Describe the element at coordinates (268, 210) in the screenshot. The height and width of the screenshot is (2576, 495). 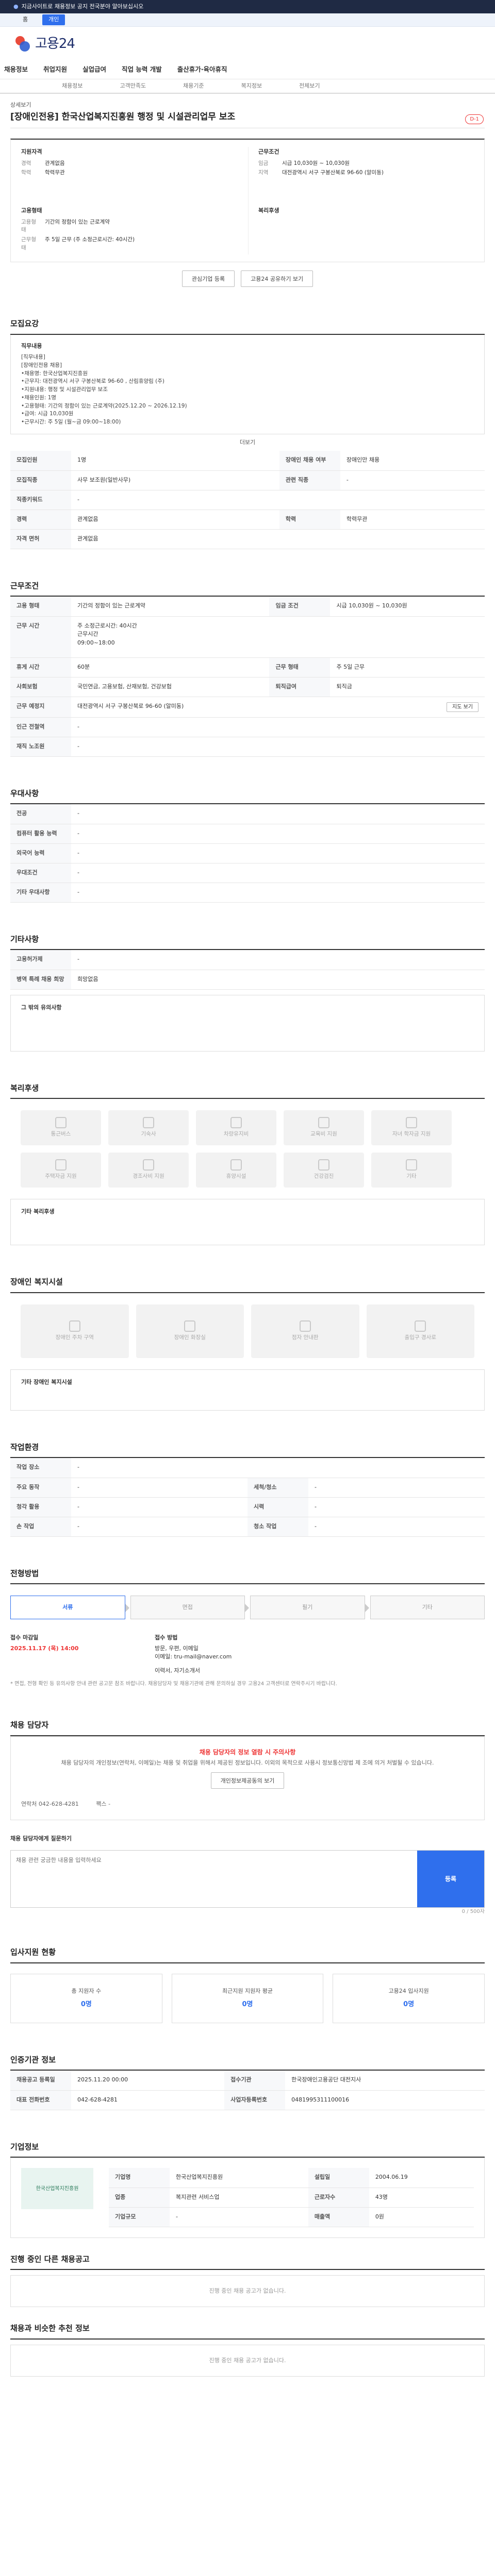
I see `summary-welfare: 복리후생` at that location.